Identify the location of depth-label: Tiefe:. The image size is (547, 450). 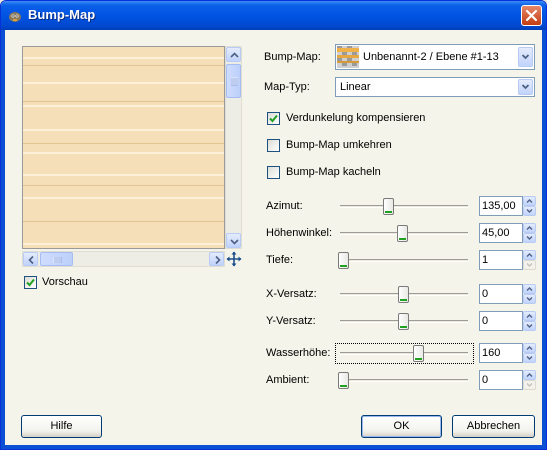
(280, 260).